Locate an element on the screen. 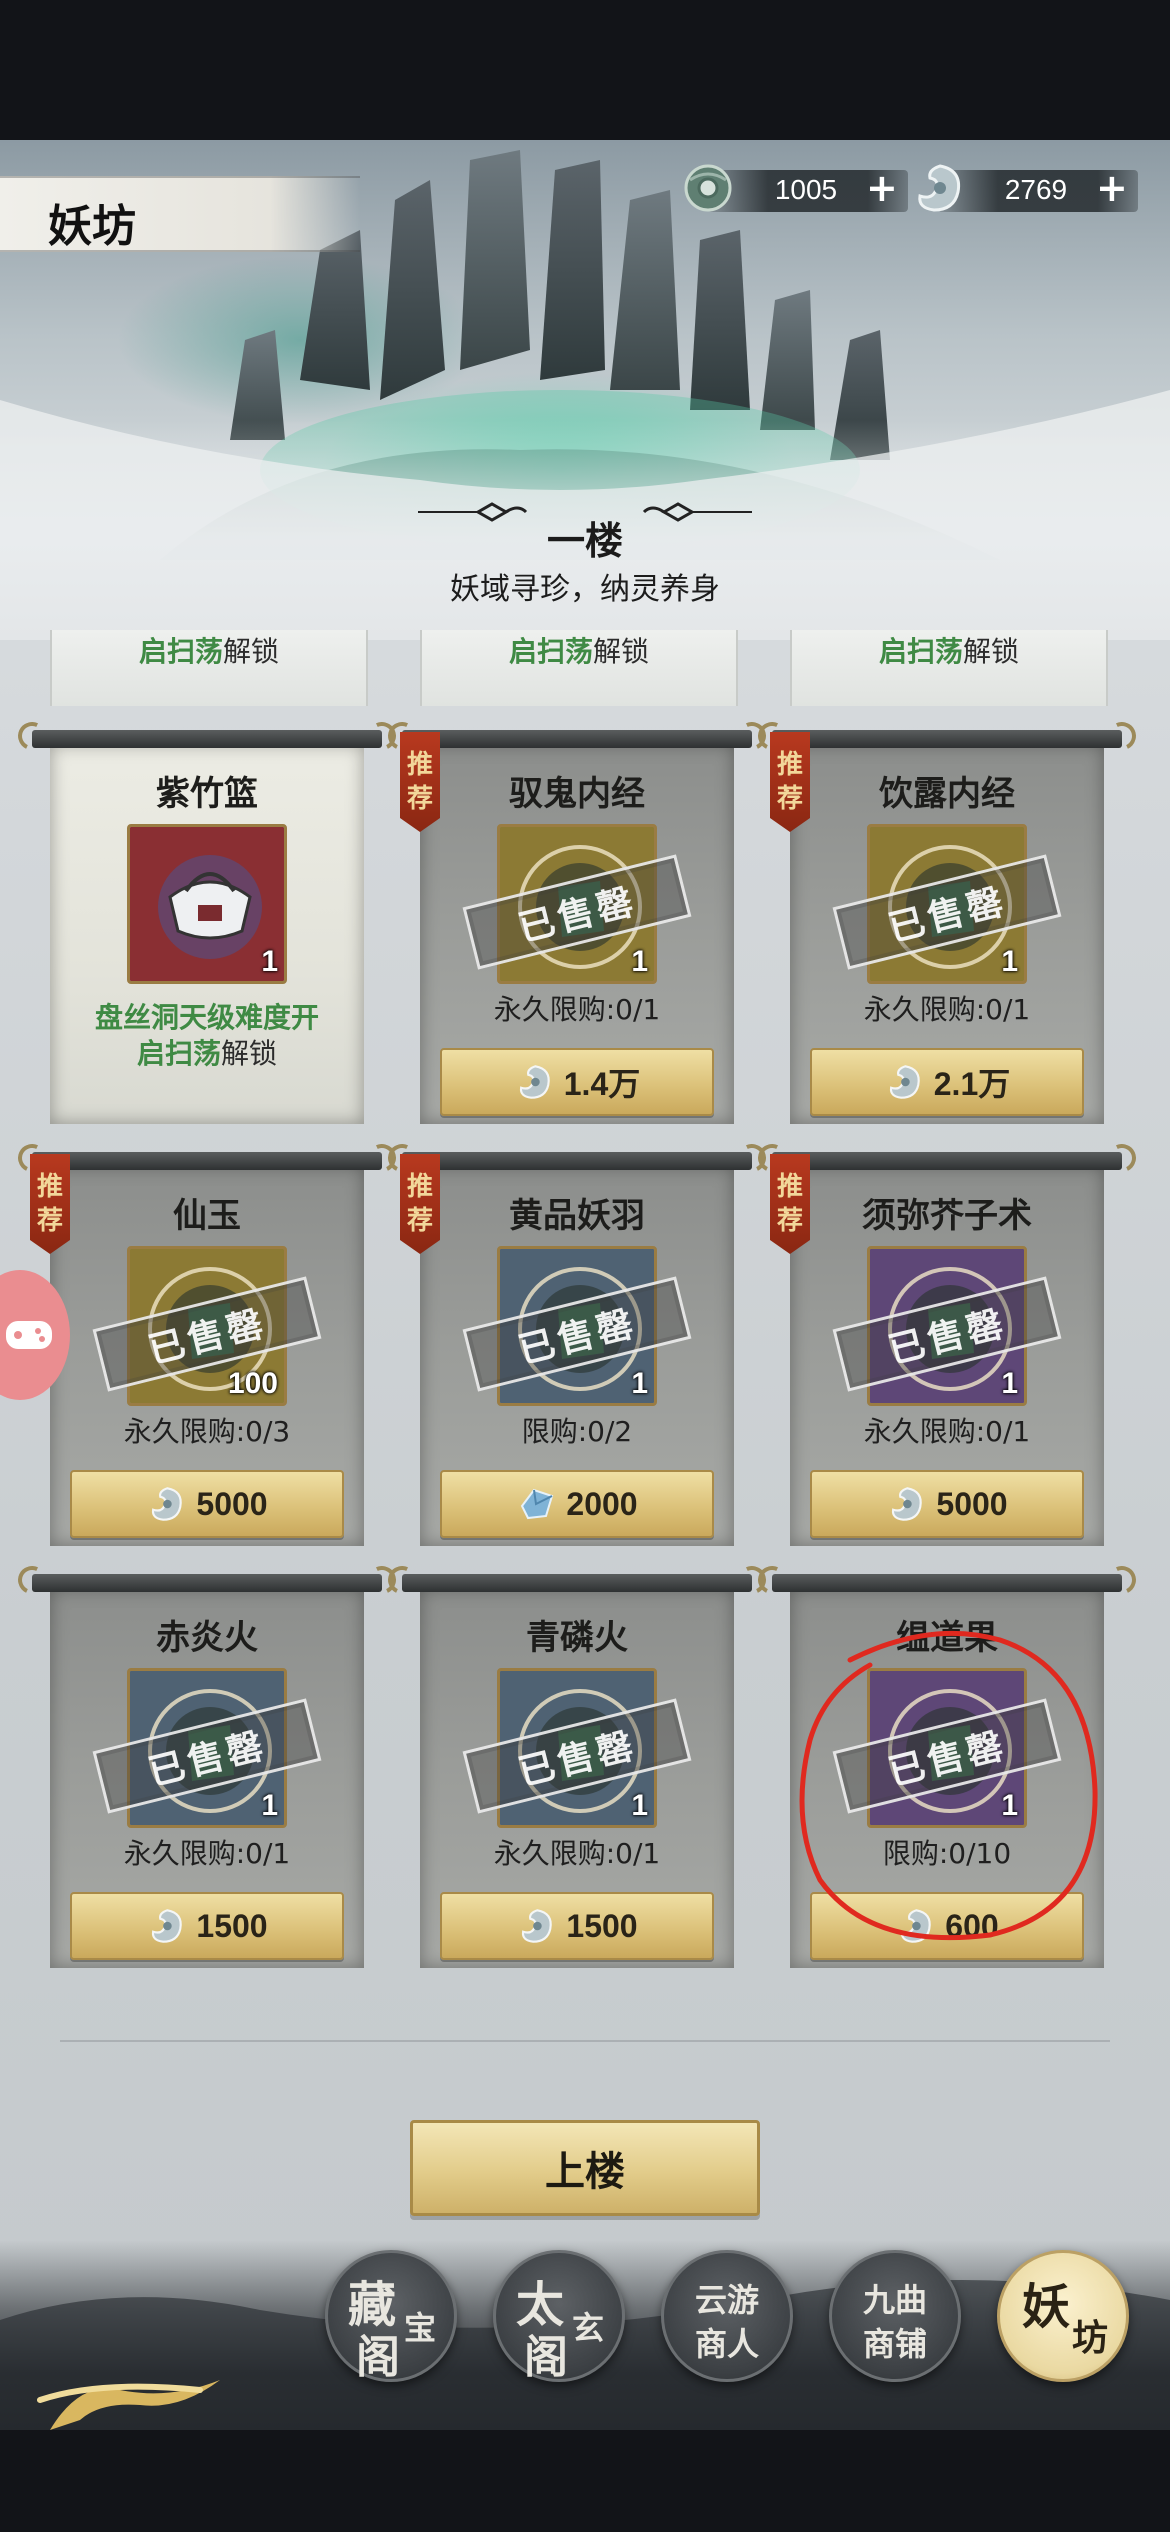  nav-cangbao-pavilion: 藏 宝 阁 is located at coordinates (391, 2316).